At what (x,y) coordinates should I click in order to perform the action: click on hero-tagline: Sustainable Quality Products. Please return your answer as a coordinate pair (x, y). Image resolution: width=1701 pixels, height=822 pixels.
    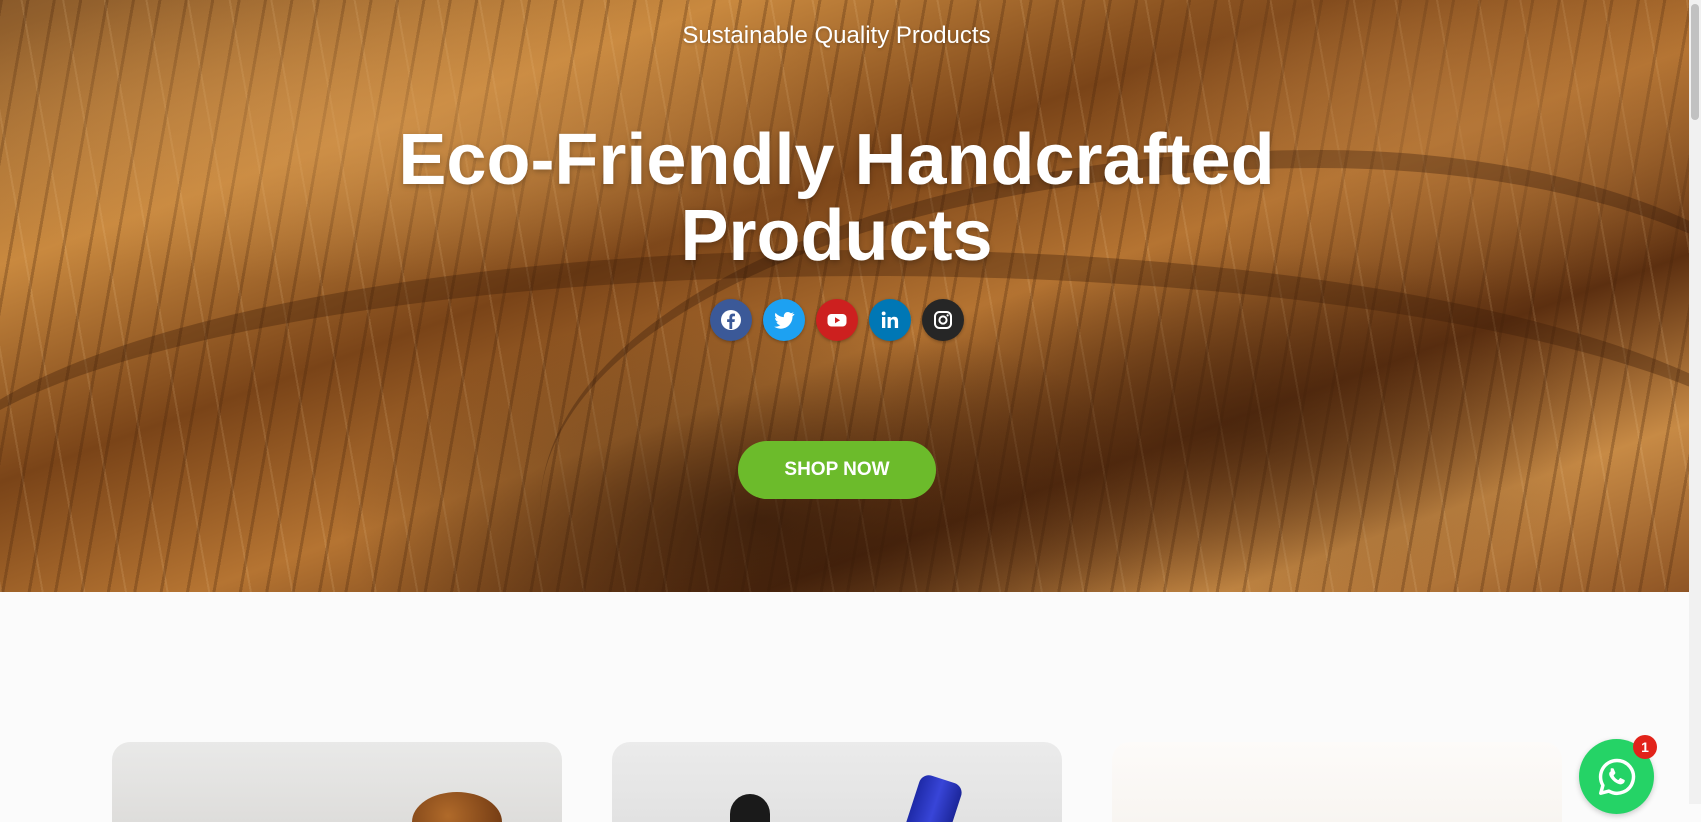
    Looking at the image, I should click on (836, 35).